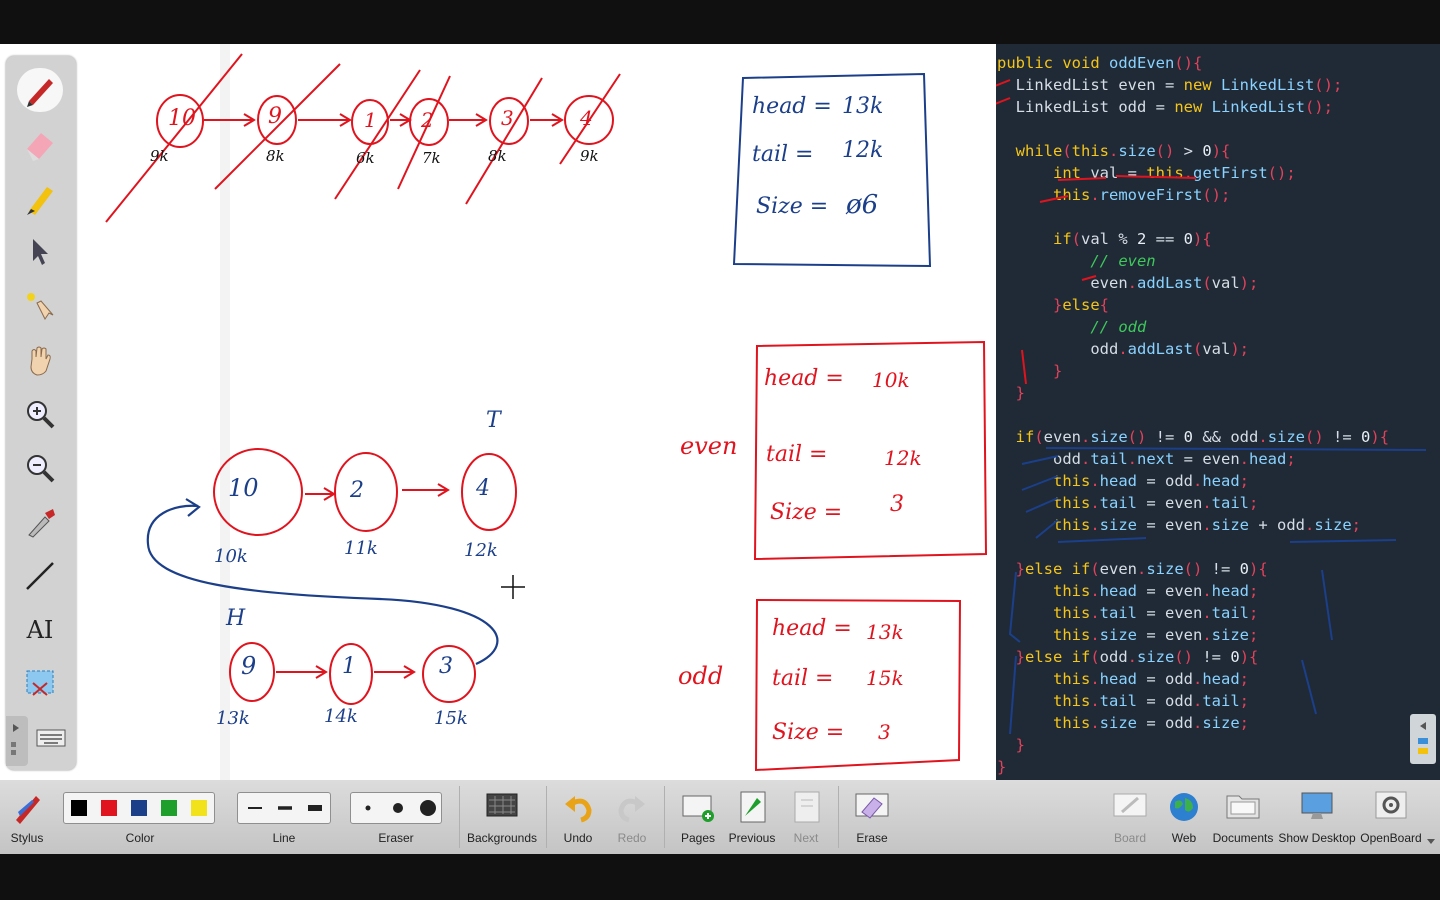 This screenshot has height=900, width=1440. What do you see at coordinates (792, 206) in the screenshot?
I see `main-size-label: Size =` at bounding box center [792, 206].